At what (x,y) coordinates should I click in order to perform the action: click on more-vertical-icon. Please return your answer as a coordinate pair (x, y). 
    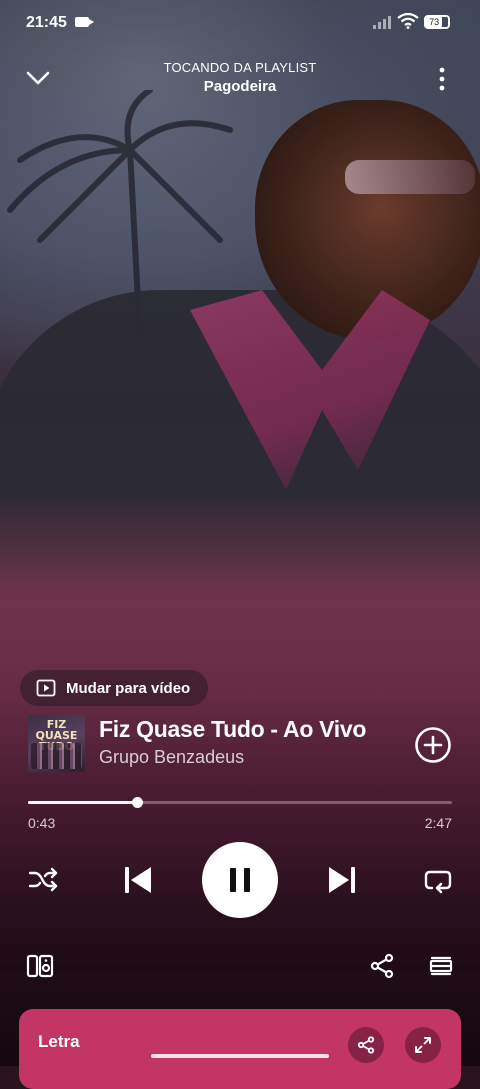
    Looking at the image, I should click on (442, 79).